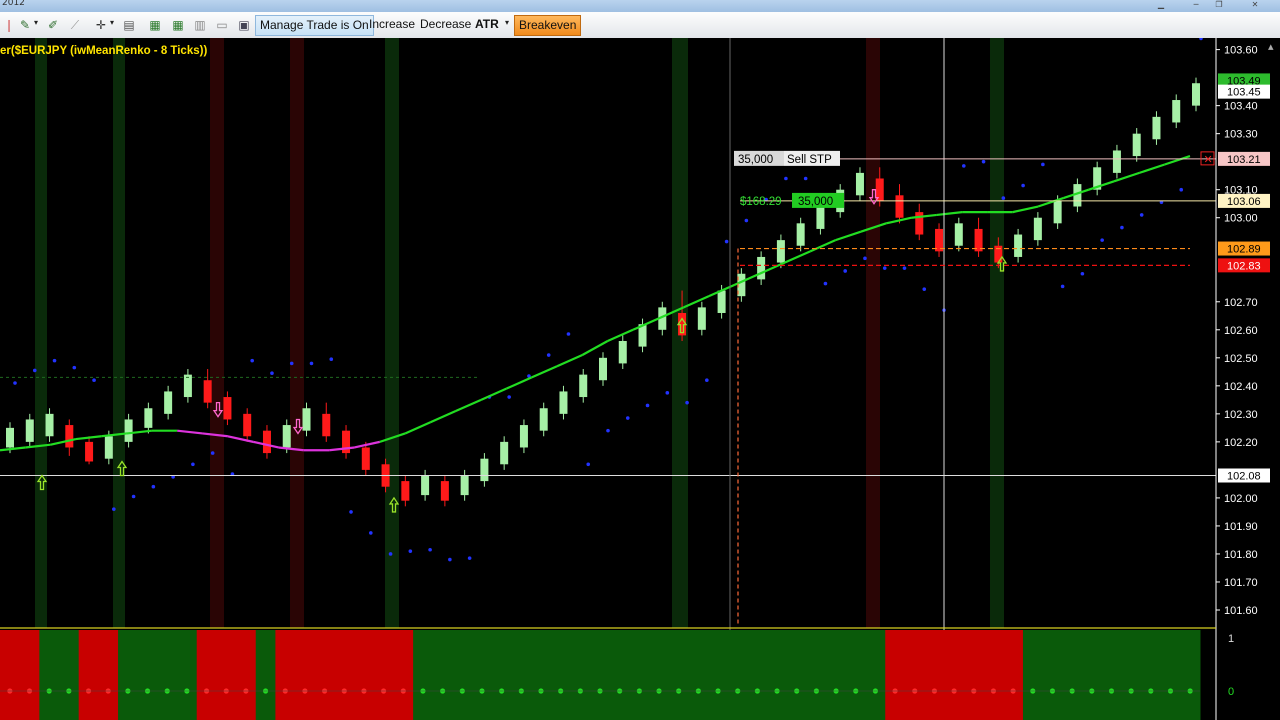 Image resolution: width=1280 pixels, height=720 pixels. I want to click on indicators-icon: ▦, so click(178, 25).